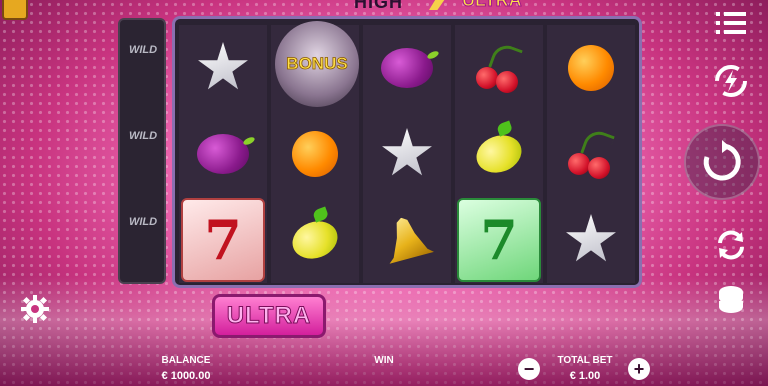 The image size is (768, 386). I want to click on logo-high: HIGH, so click(378, 6).